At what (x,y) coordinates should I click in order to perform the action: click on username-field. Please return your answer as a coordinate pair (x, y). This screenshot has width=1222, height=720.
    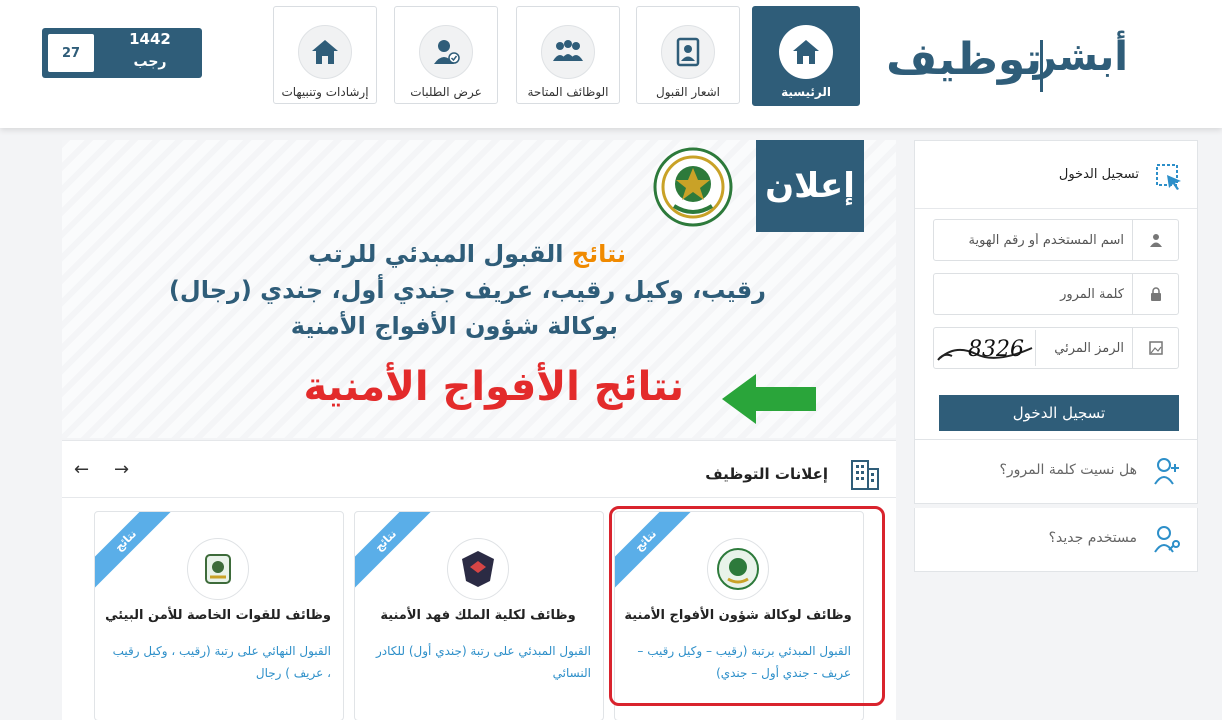
    Looking at the image, I should click on (1056, 240).